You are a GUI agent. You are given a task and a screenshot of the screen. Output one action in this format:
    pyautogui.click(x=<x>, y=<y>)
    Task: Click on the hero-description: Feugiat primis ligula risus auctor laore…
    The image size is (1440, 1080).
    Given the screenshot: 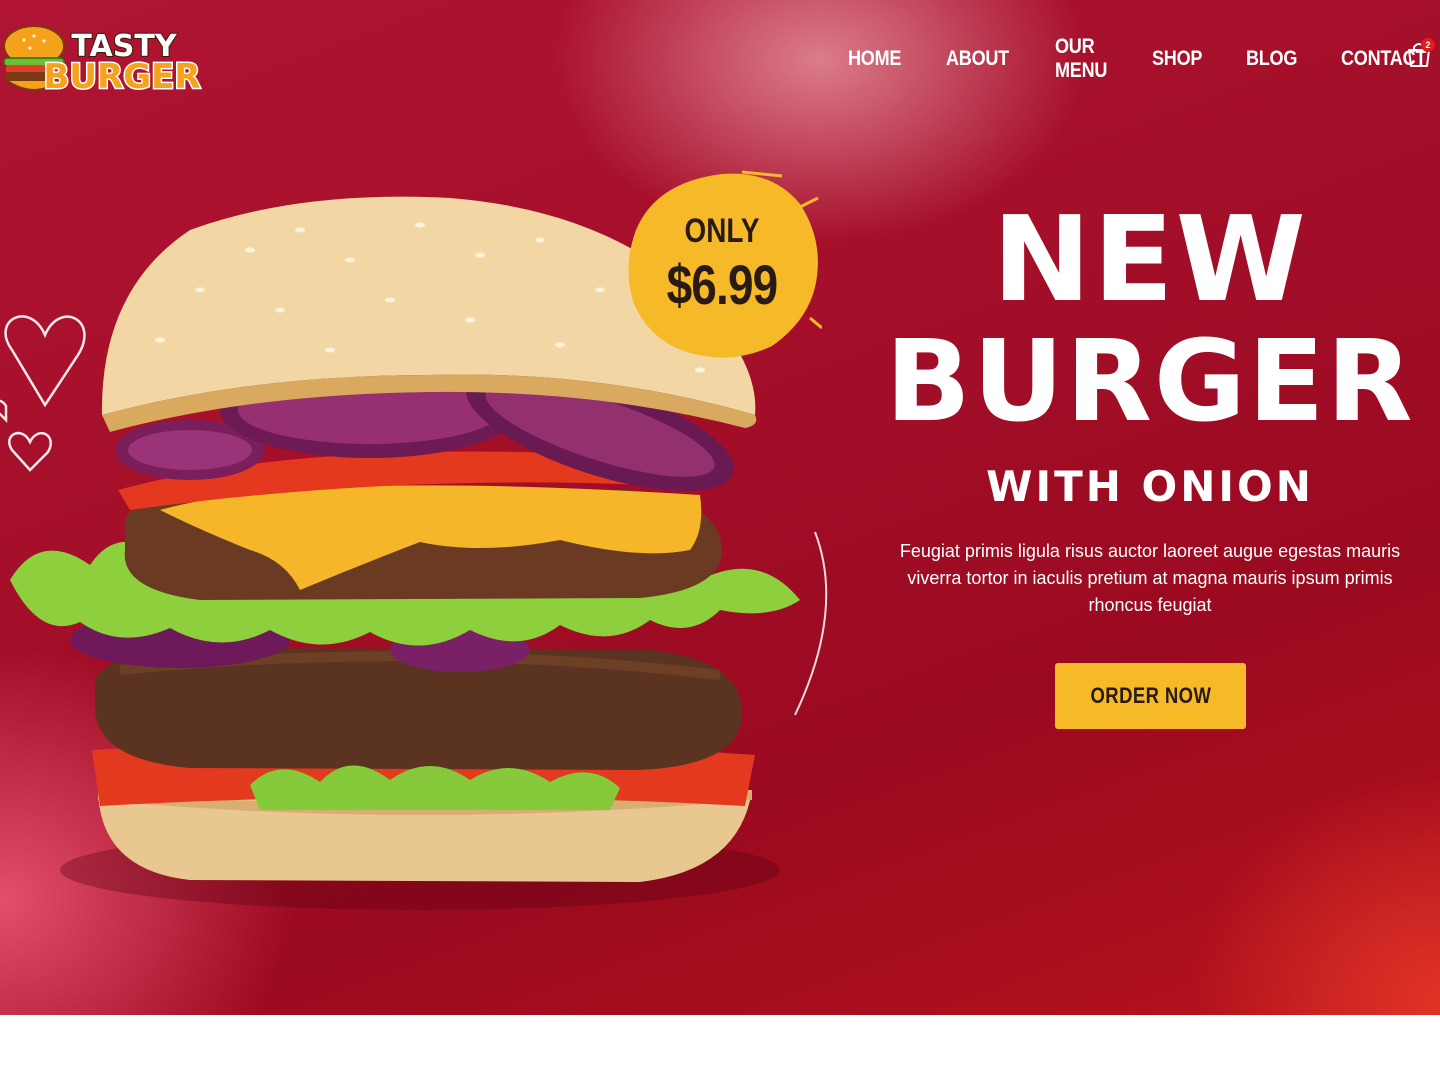 What is the action you would take?
    pyautogui.click(x=1150, y=578)
    